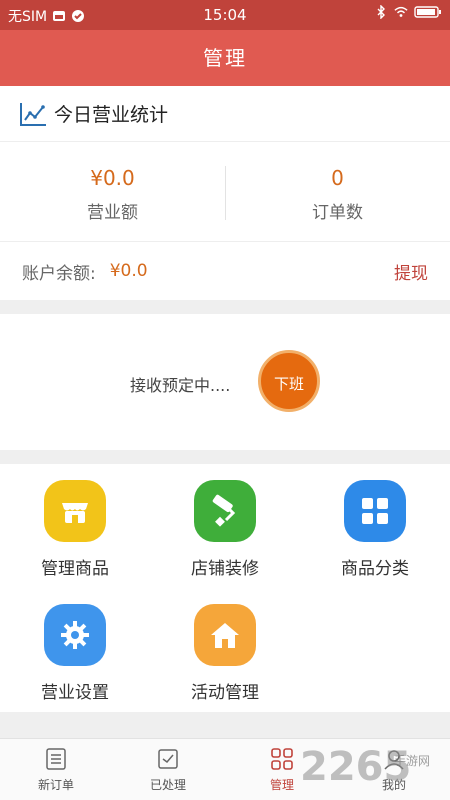 This screenshot has height=800, width=450. I want to click on balance-label: 账户余额:, so click(59, 273).